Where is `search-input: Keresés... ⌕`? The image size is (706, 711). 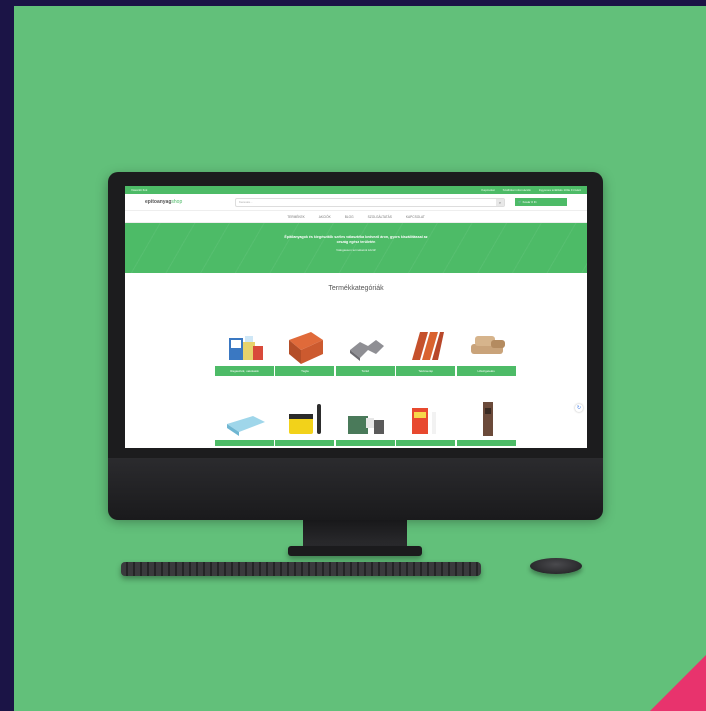
search-input: Keresés... ⌕ is located at coordinates (370, 202).